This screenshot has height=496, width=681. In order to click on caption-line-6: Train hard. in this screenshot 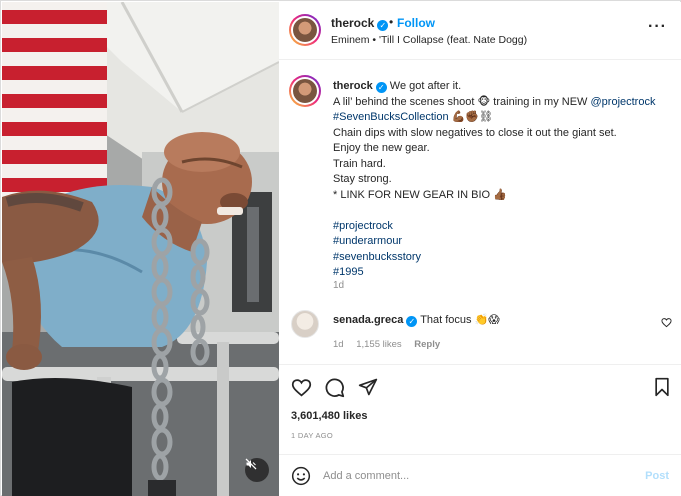, I will do `click(359, 163)`.